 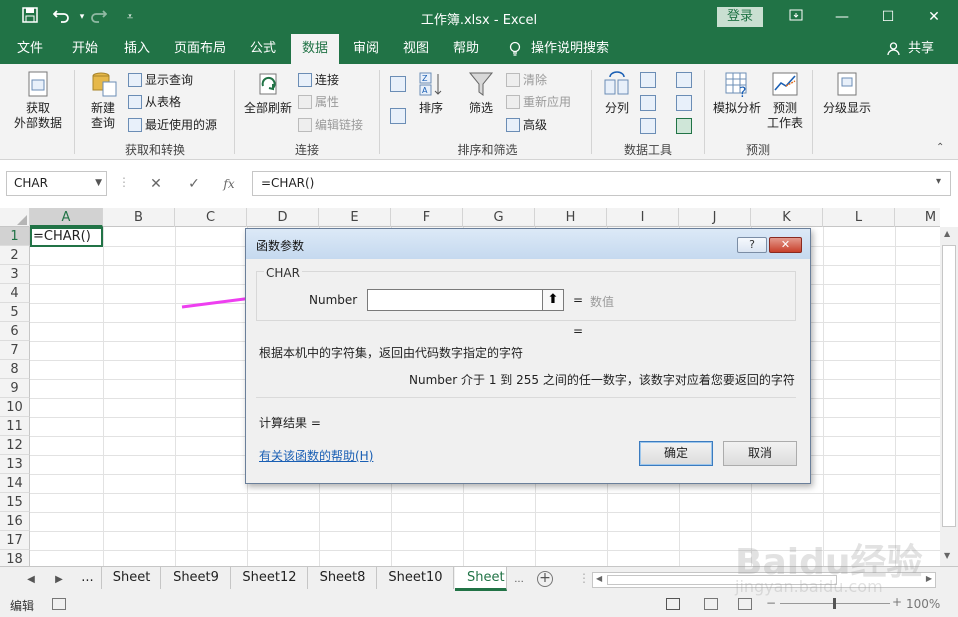 I want to click on consolidate-icon, so click(x=684, y=80).